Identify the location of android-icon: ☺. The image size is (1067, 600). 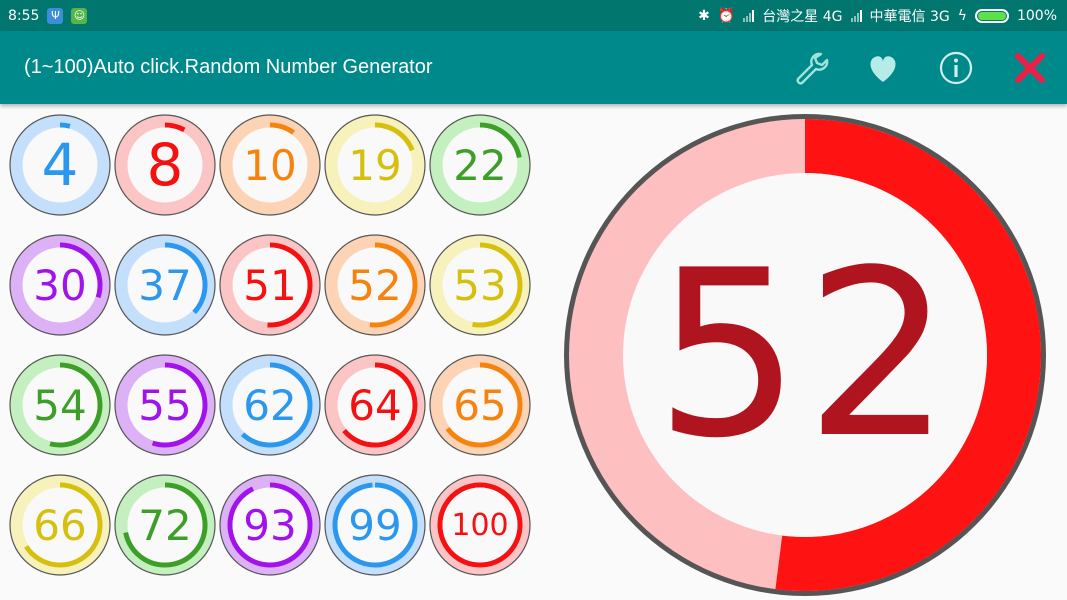
(79, 15).